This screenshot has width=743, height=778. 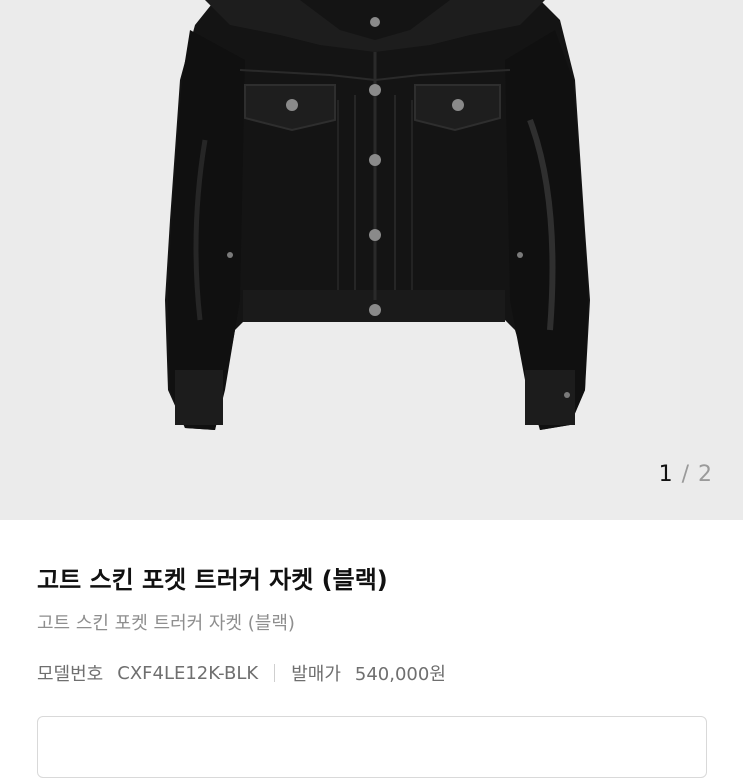 What do you see at coordinates (705, 474) in the screenshot?
I see `pager-total: 2` at bounding box center [705, 474].